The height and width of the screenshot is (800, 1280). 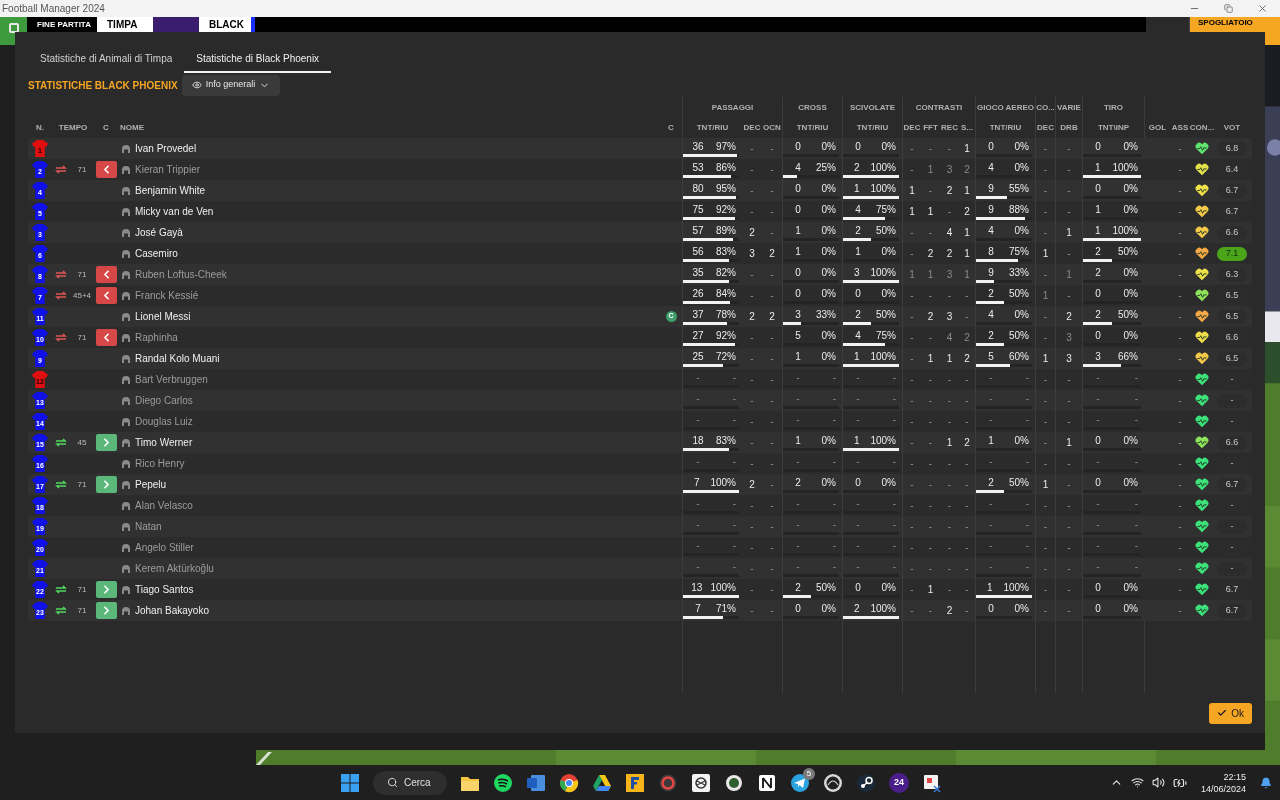 What do you see at coordinates (174, 568) in the screenshot?
I see `player-name: Kerem Aktürkoğlu` at bounding box center [174, 568].